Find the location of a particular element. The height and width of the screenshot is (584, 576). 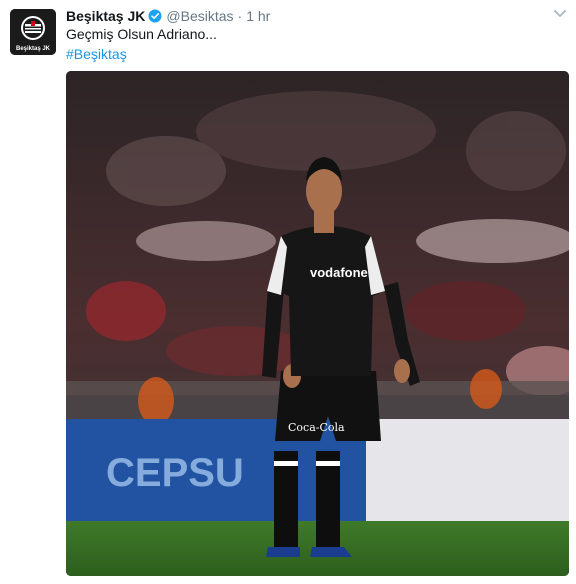

hashtag-link: #Beşiktaş is located at coordinates (306, 54).